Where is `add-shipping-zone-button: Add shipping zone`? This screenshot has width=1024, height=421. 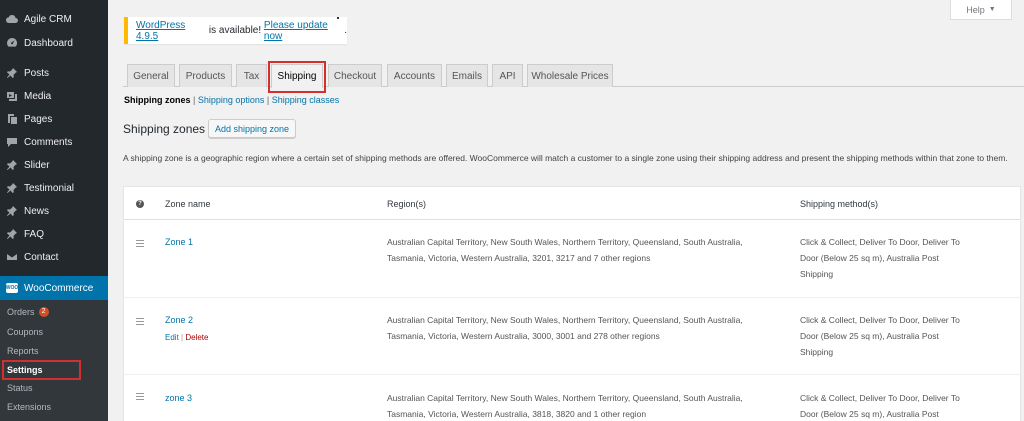 add-shipping-zone-button: Add shipping zone is located at coordinates (252, 128).